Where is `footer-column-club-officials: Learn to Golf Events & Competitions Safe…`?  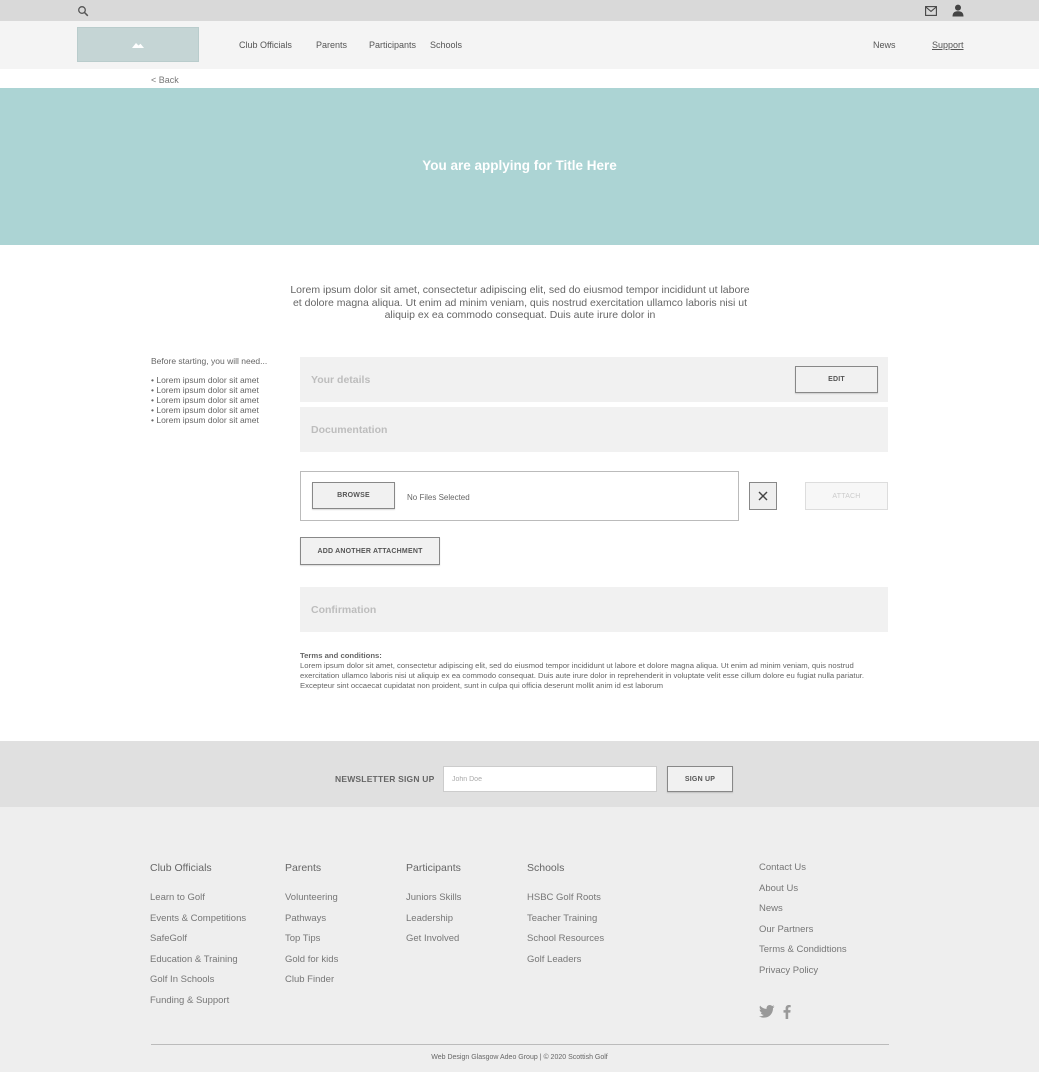
footer-column-club-officials: Learn to Golf Events & Competitions Safe… is located at coordinates (198, 954).